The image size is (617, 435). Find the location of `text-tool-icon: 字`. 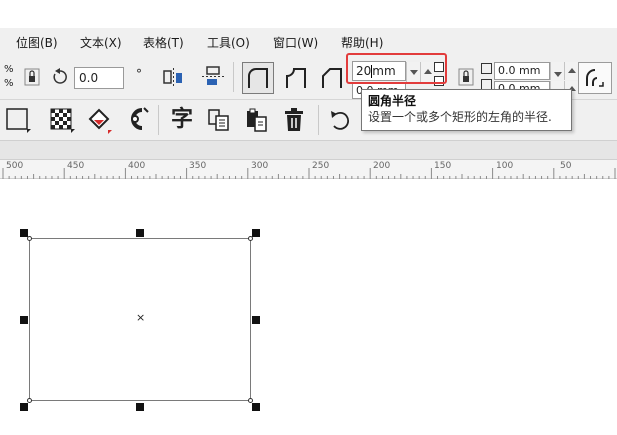

text-tool-icon: 字 is located at coordinates (182, 120).